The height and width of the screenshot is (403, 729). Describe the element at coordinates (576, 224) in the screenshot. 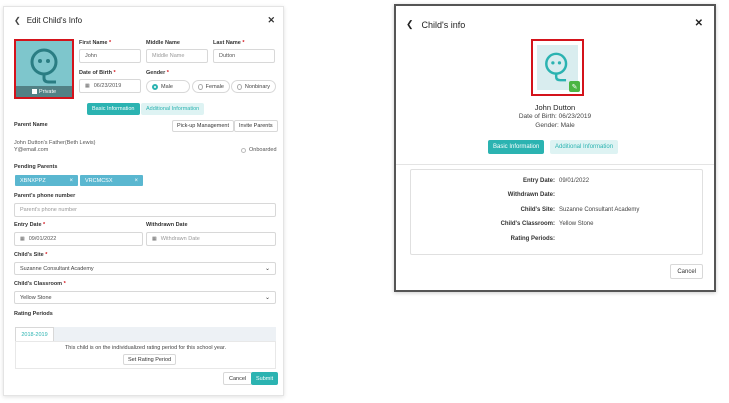

I see `detail-value: Yellow Stone` at that location.